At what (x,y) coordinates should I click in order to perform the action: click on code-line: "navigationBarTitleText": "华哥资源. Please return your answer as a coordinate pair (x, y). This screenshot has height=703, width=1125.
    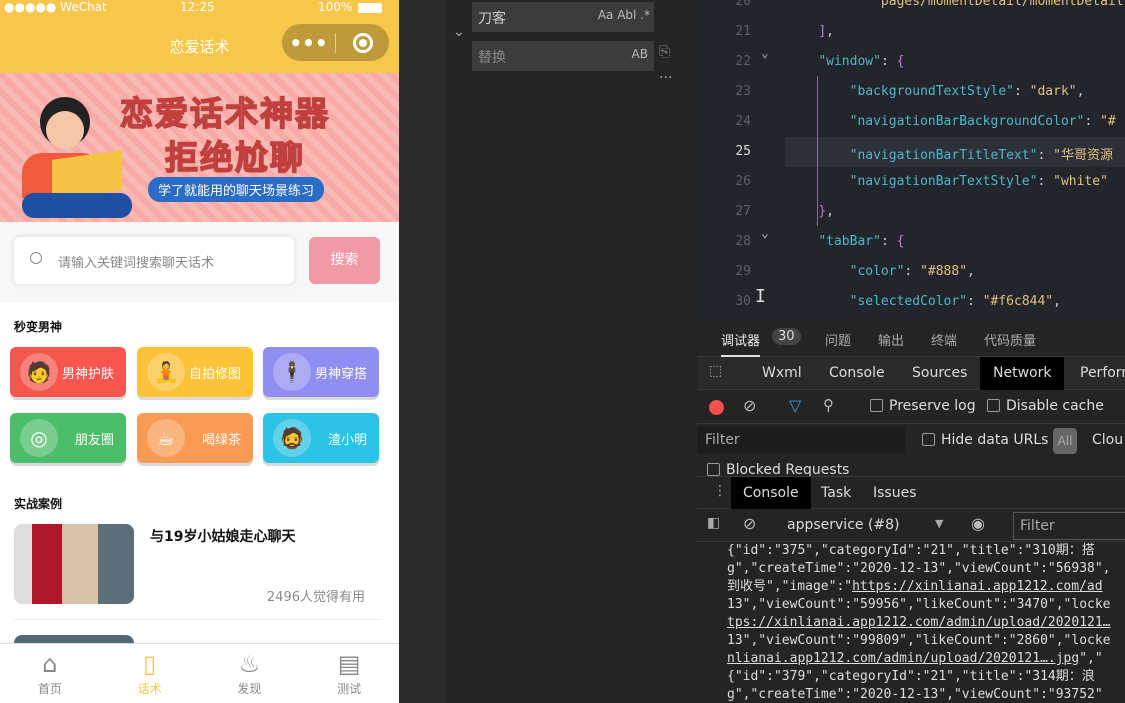
    Looking at the image, I should click on (981, 155).